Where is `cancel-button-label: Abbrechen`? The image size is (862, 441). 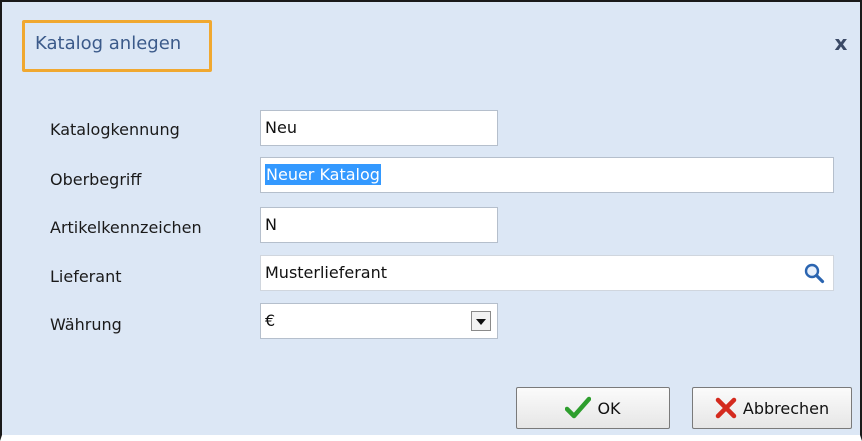
cancel-button-label: Abbrechen is located at coordinates (786, 408).